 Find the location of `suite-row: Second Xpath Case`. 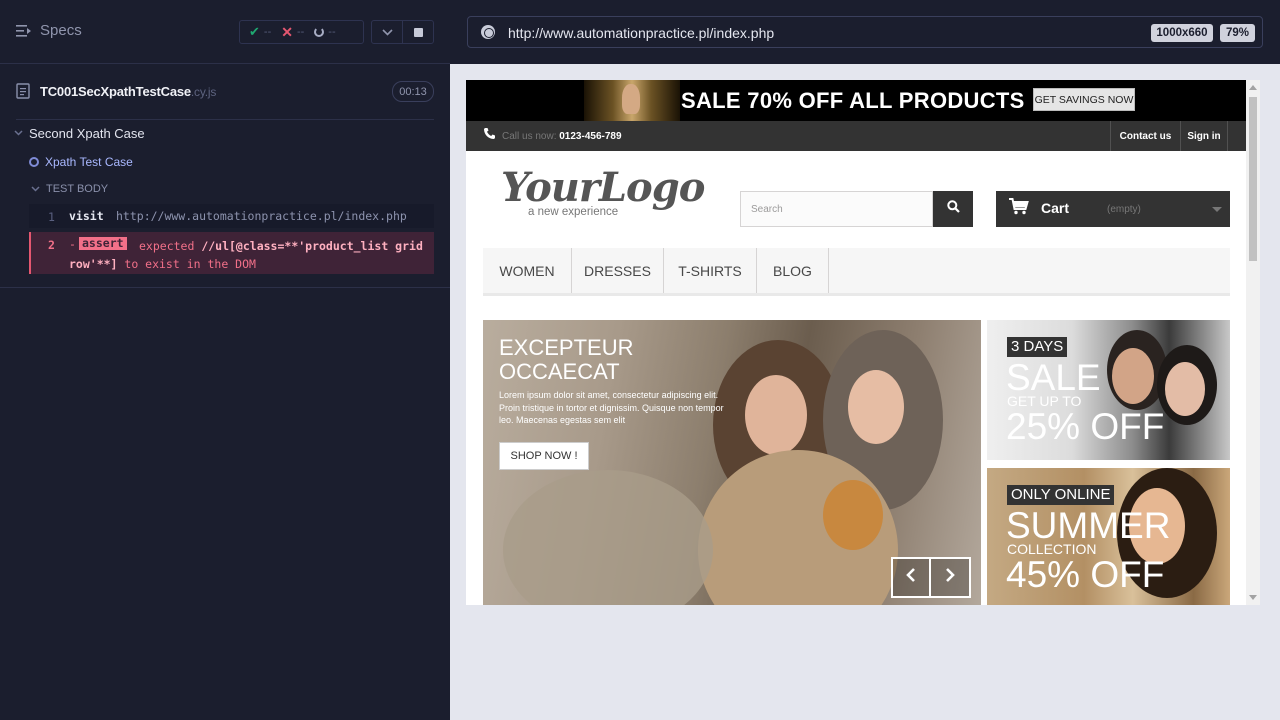

suite-row: Second Xpath Case is located at coordinates (79, 133).